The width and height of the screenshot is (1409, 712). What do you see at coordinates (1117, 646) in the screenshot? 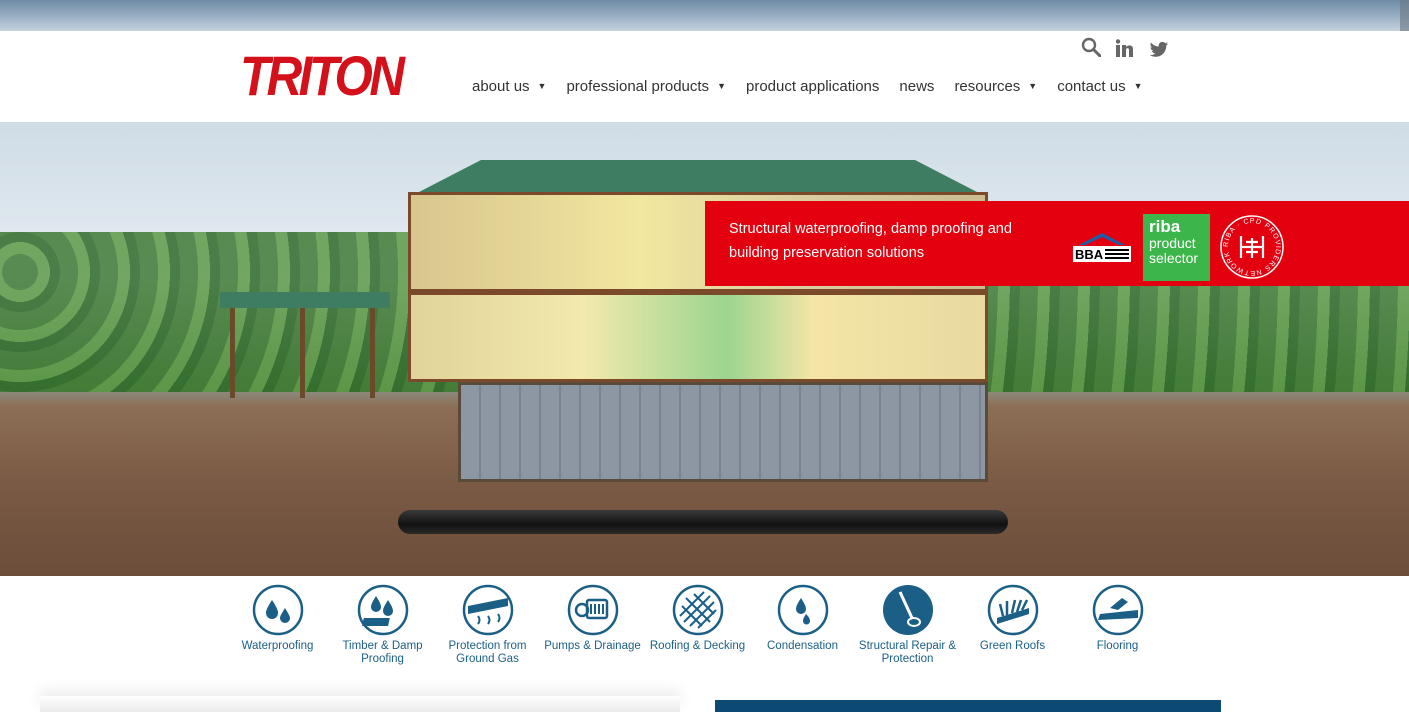
I see `category-label: Flooring` at bounding box center [1117, 646].